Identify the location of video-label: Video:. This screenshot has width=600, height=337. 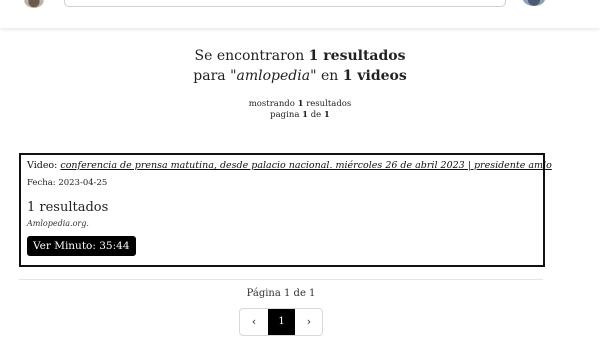
(42, 165).